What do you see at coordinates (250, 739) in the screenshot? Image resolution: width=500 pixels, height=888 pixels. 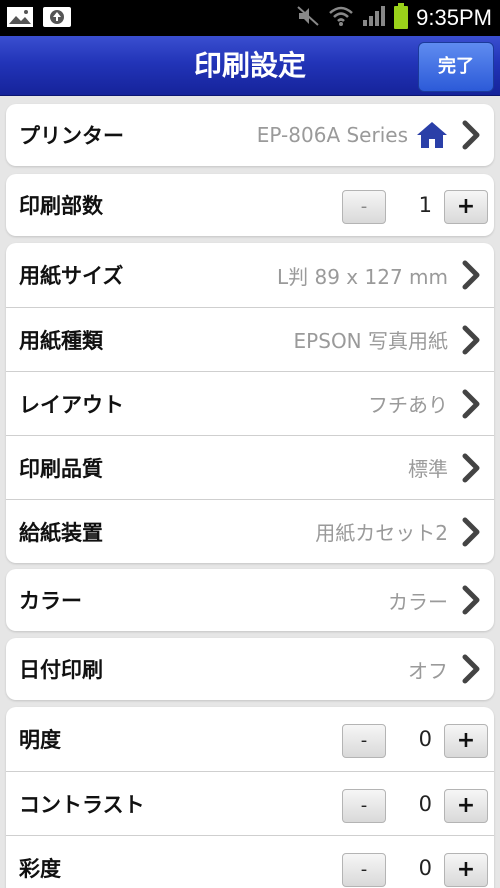 I see `brightness-row: 明度 - 0 +` at bounding box center [250, 739].